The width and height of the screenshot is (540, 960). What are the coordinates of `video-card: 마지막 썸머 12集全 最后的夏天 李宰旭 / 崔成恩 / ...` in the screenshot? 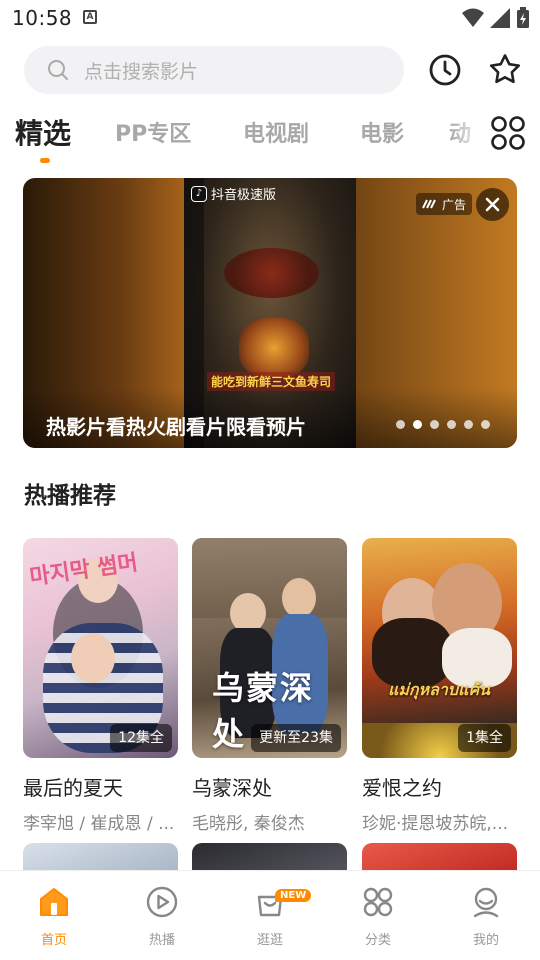 It's located at (100, 686).